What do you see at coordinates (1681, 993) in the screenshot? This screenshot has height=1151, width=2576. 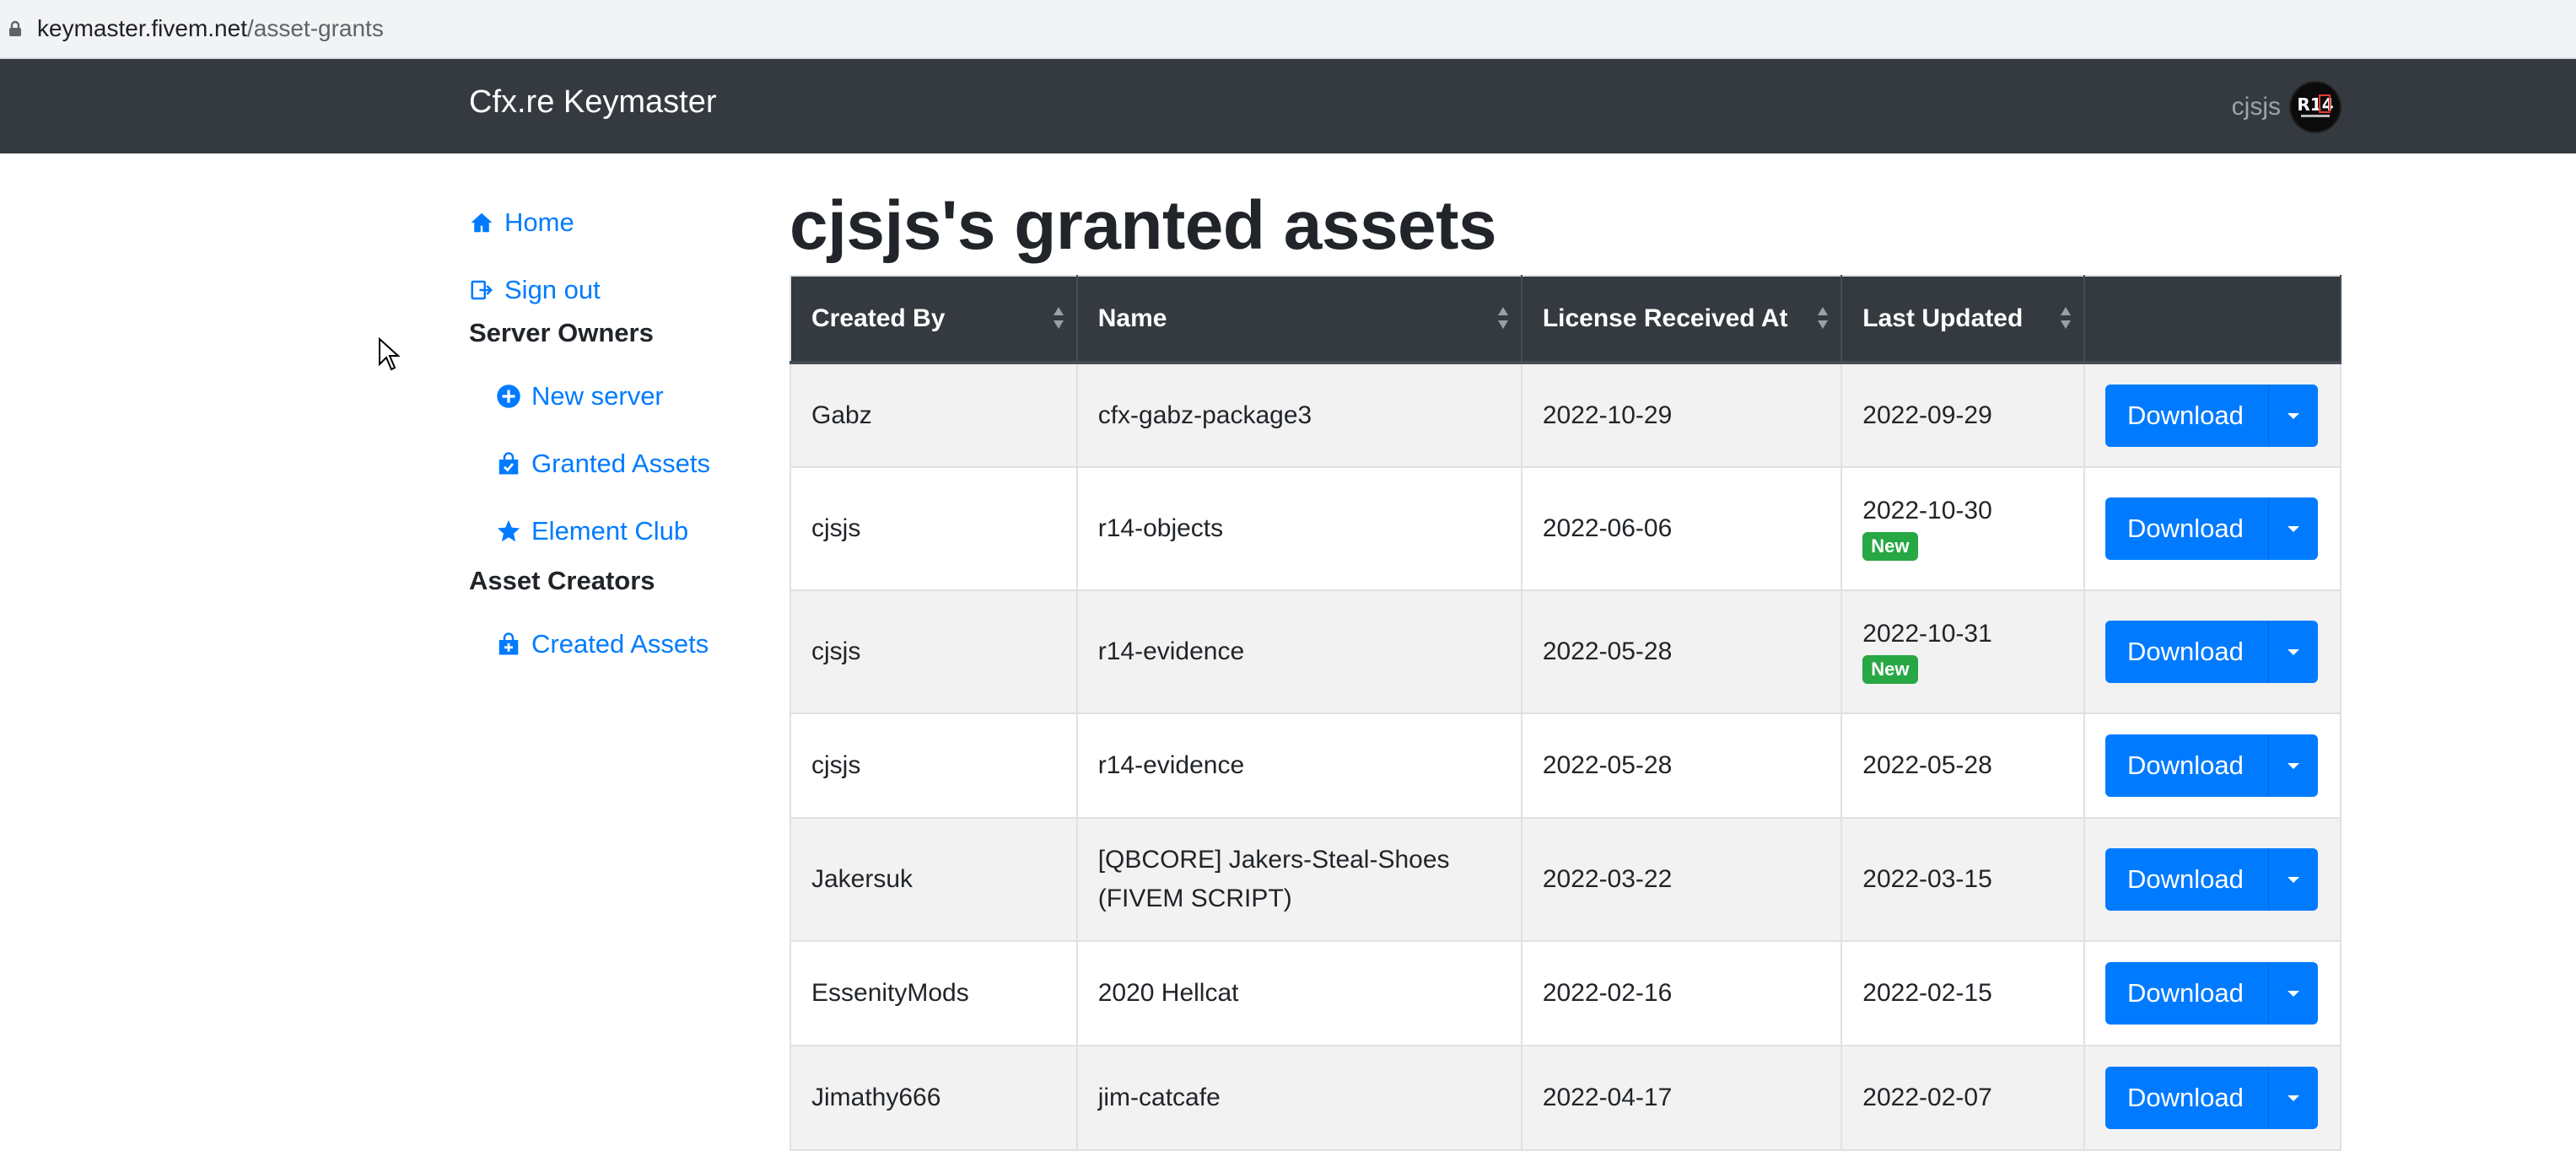 I see `cell-license-received: 2022-02-16` at bounding box center [1681, 993].